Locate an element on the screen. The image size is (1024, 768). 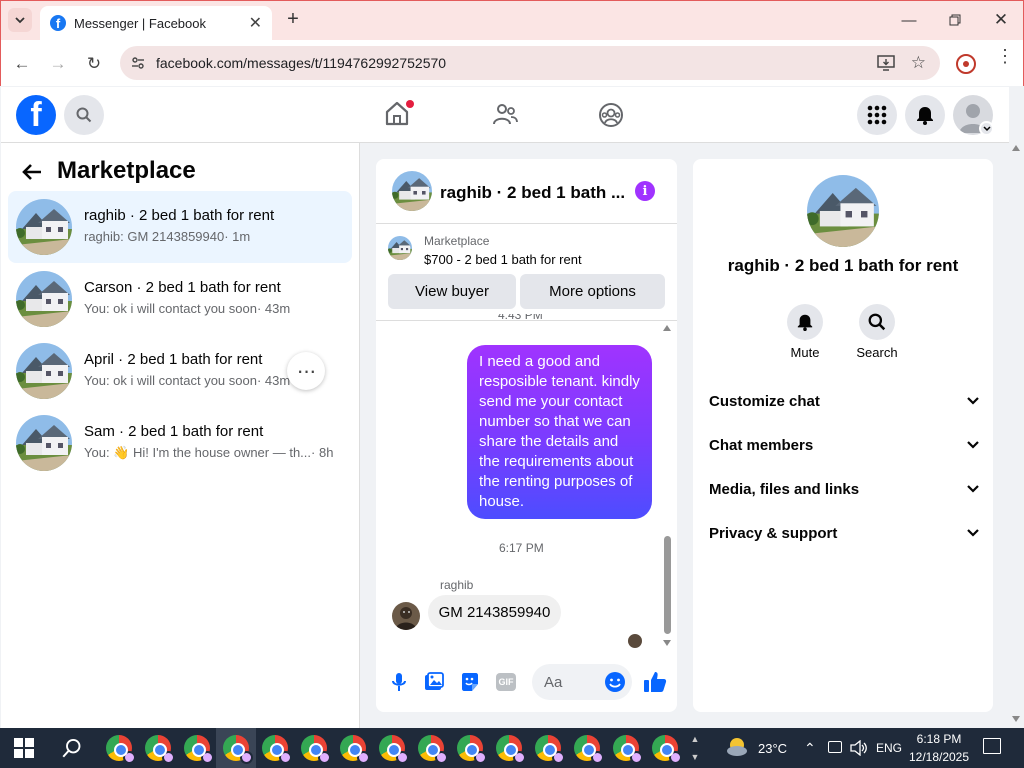
minimize-button: — is located at coordinates (909, 20).